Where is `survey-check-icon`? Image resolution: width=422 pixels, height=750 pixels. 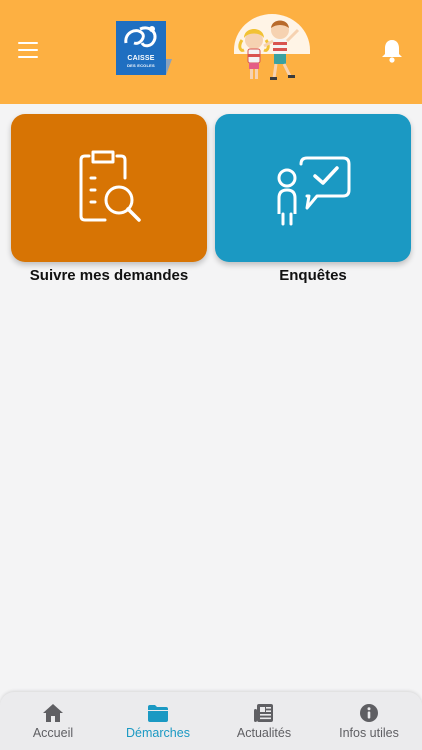
survey-check-icon is located at coordinates (314, 191).